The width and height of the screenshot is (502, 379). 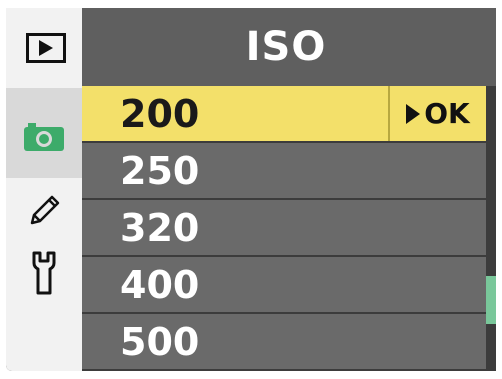 What do you see at coordinates (284, 341) in the screenshot?
I see `iso-option-500: 500` at bounding box center [284, 341].